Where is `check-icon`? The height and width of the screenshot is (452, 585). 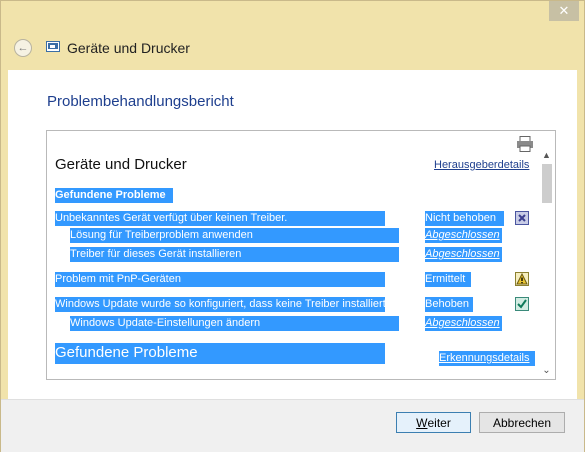 check-icon is located at coordinates (522, 304).